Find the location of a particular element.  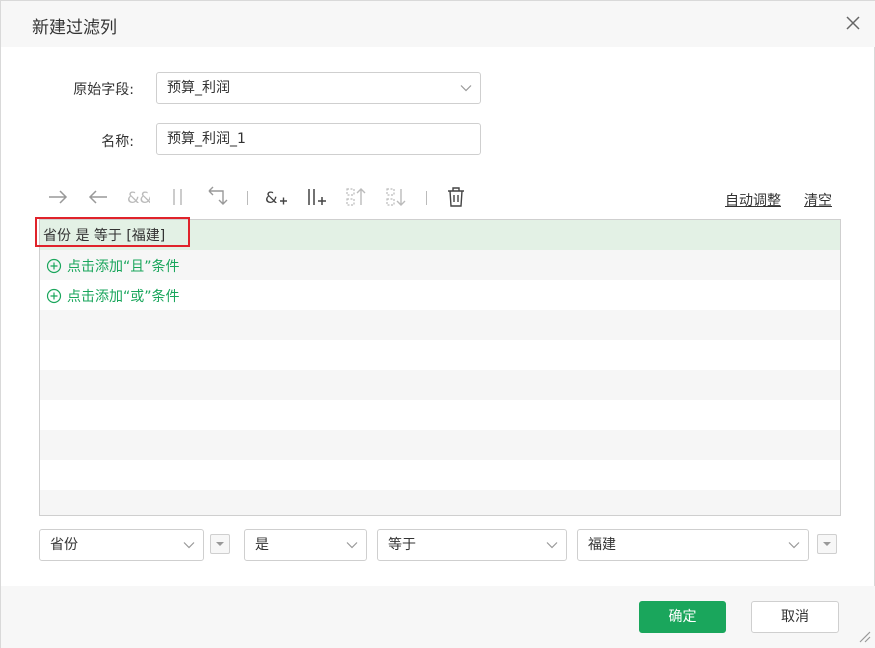

name-label: 名称: is located at coordinates (117, 142).